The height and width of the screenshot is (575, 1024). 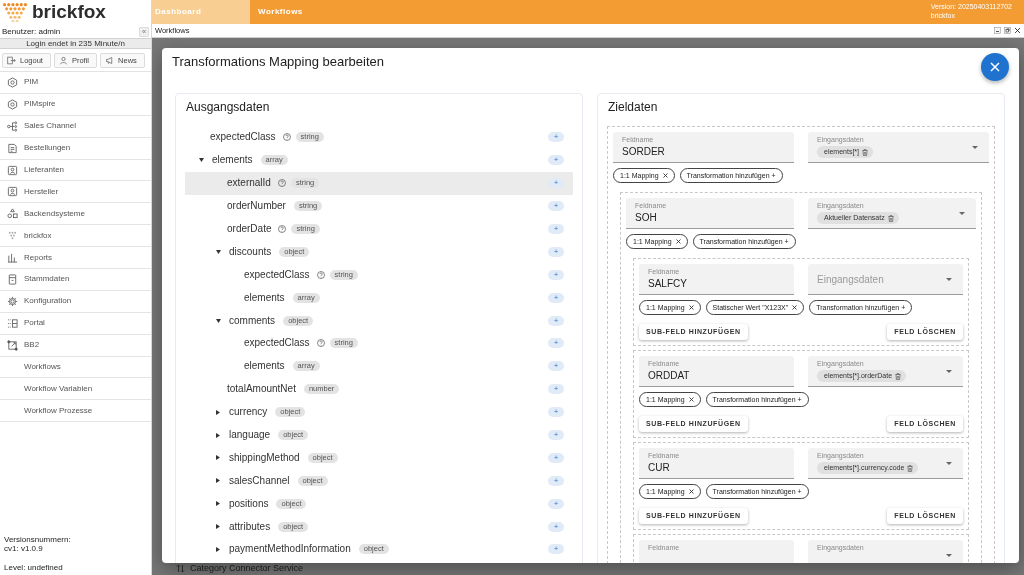 What do you see at coordinates (31, 31) in the screenshot?
I see `user-label: Benutzer: admin` at bounding box center [31, 31].